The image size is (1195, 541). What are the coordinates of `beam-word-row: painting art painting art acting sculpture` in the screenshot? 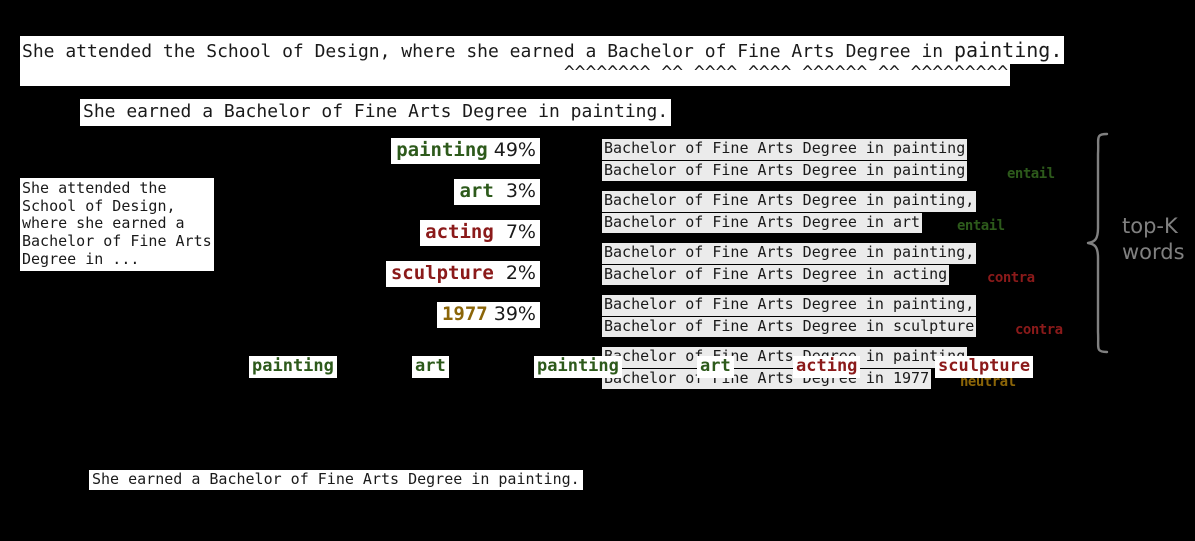 It's located at (597, 369).